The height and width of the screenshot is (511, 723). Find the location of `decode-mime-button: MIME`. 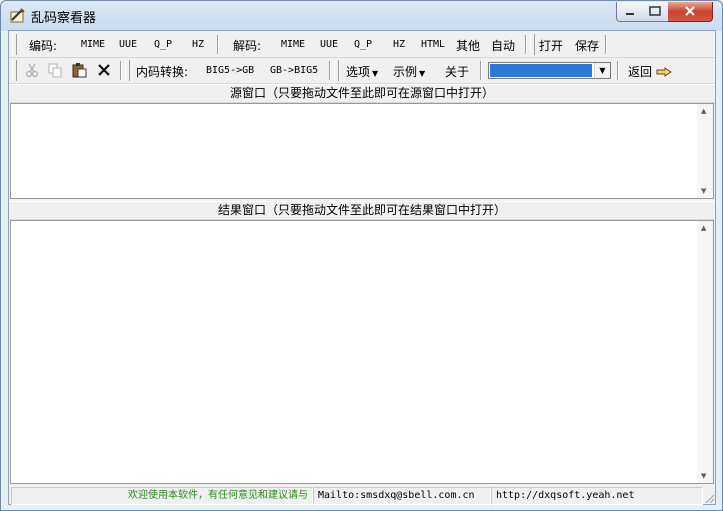

decode-mime-button: MIME is located at coordinates (293, 44).